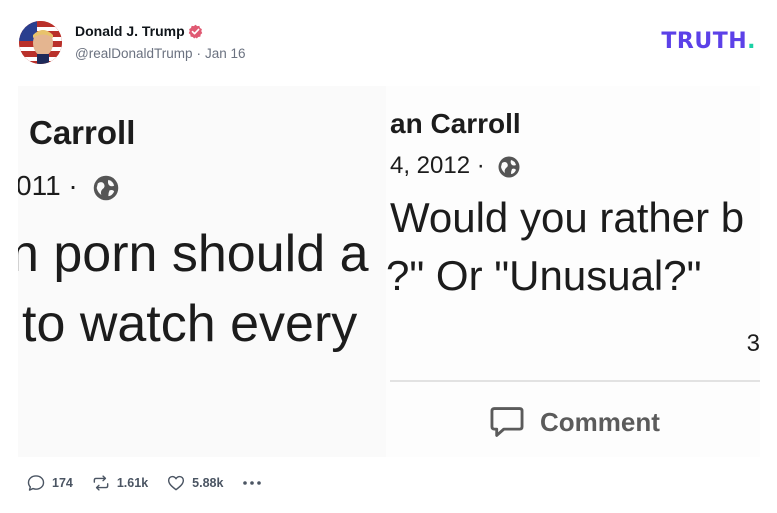  I want to click on retruth-button: 1.61k, so click(119, 483).